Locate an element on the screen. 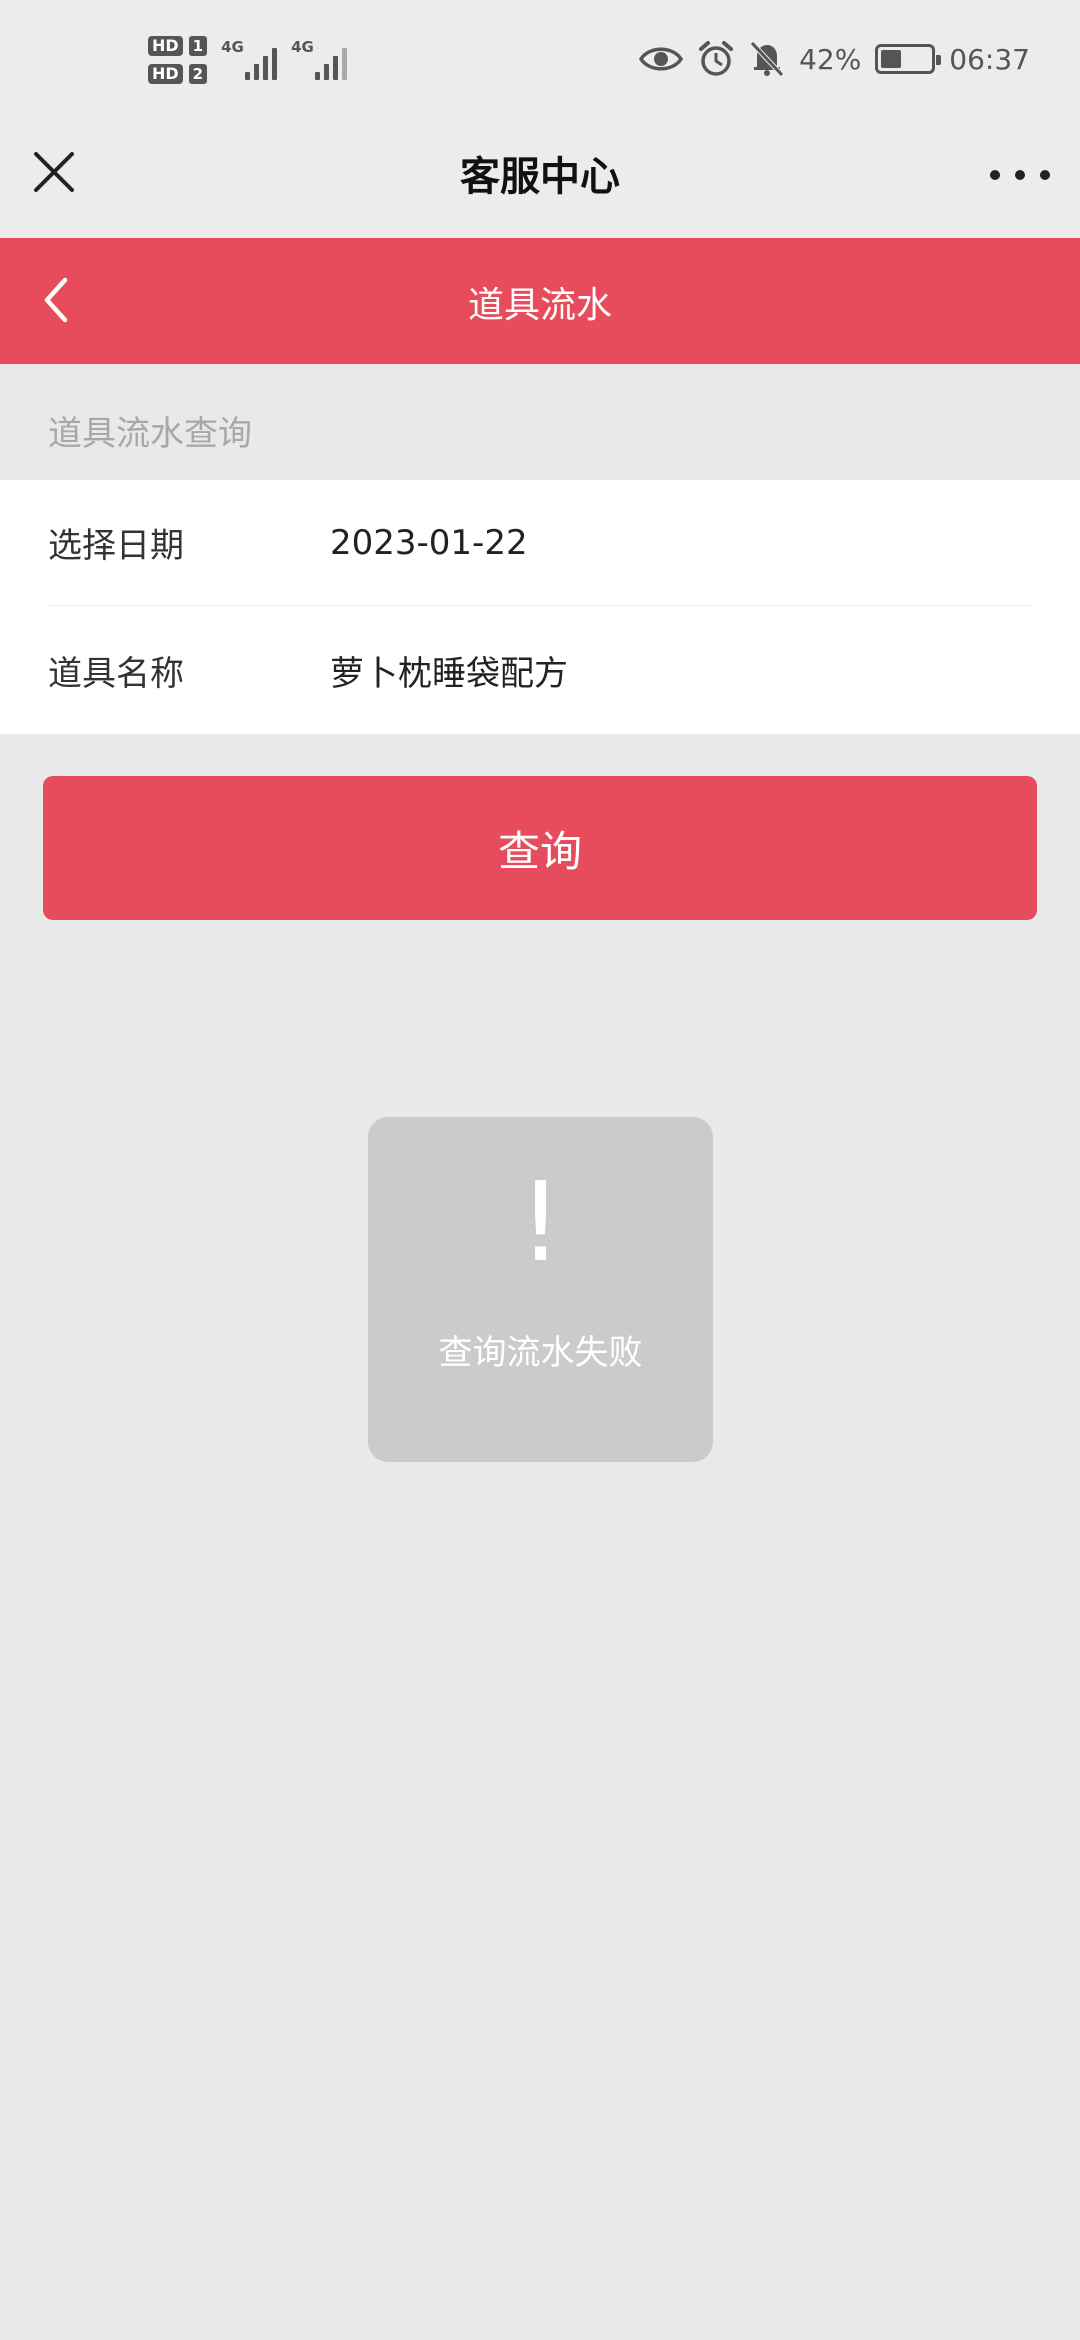 The width and height of the screenshot is (1080, 2340). alarm-icon is located at coordinates (716, 58).